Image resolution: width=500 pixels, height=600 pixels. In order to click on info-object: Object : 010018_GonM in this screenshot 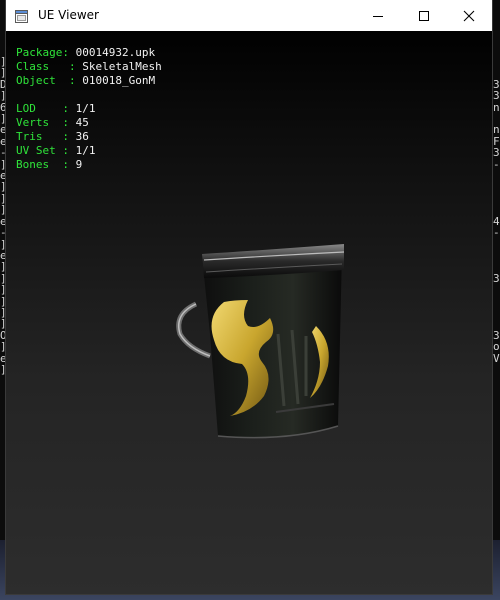, I will do `click(86, 80)`.